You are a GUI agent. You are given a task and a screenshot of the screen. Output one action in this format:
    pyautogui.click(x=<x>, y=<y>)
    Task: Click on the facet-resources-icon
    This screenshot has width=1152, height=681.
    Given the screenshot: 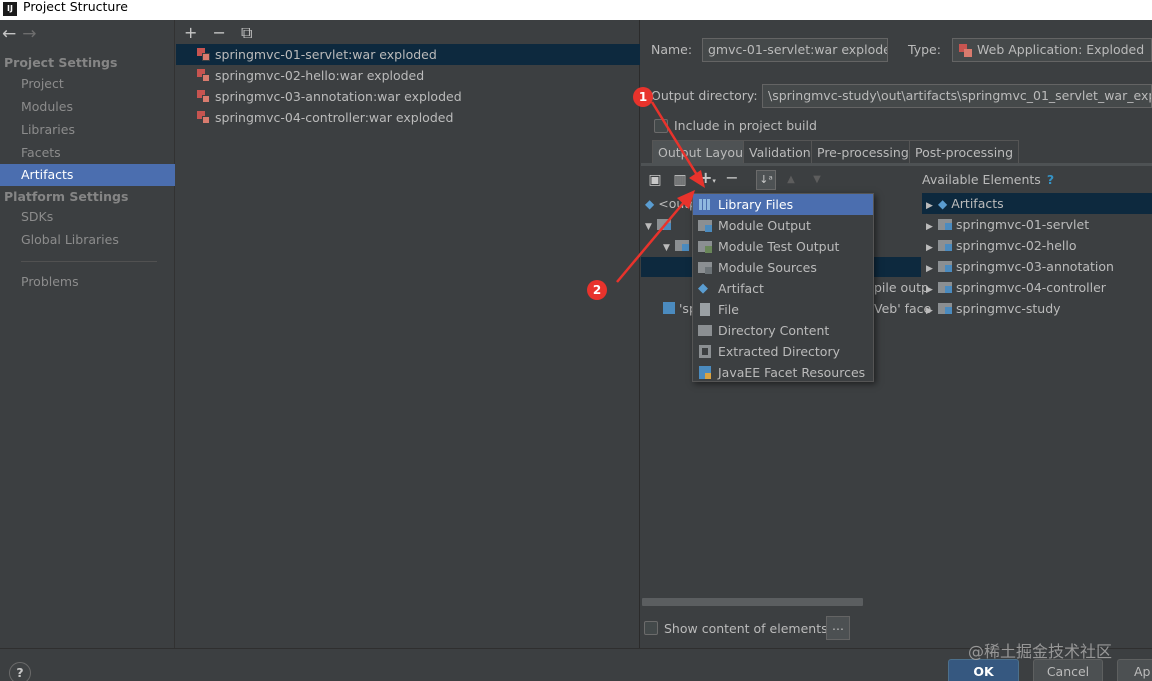 What is the action you would take?
    pyautogui.click(x=669, y=308)
    